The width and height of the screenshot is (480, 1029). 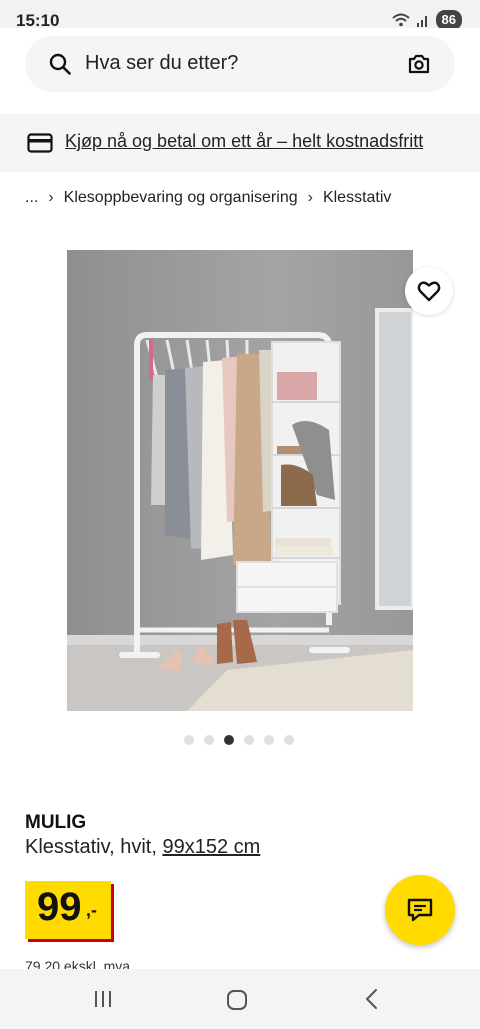 What do you see at coordinates (229, 740) in the screenshot?
I see `gallery-dot-active` at bounding box center [229, 740].